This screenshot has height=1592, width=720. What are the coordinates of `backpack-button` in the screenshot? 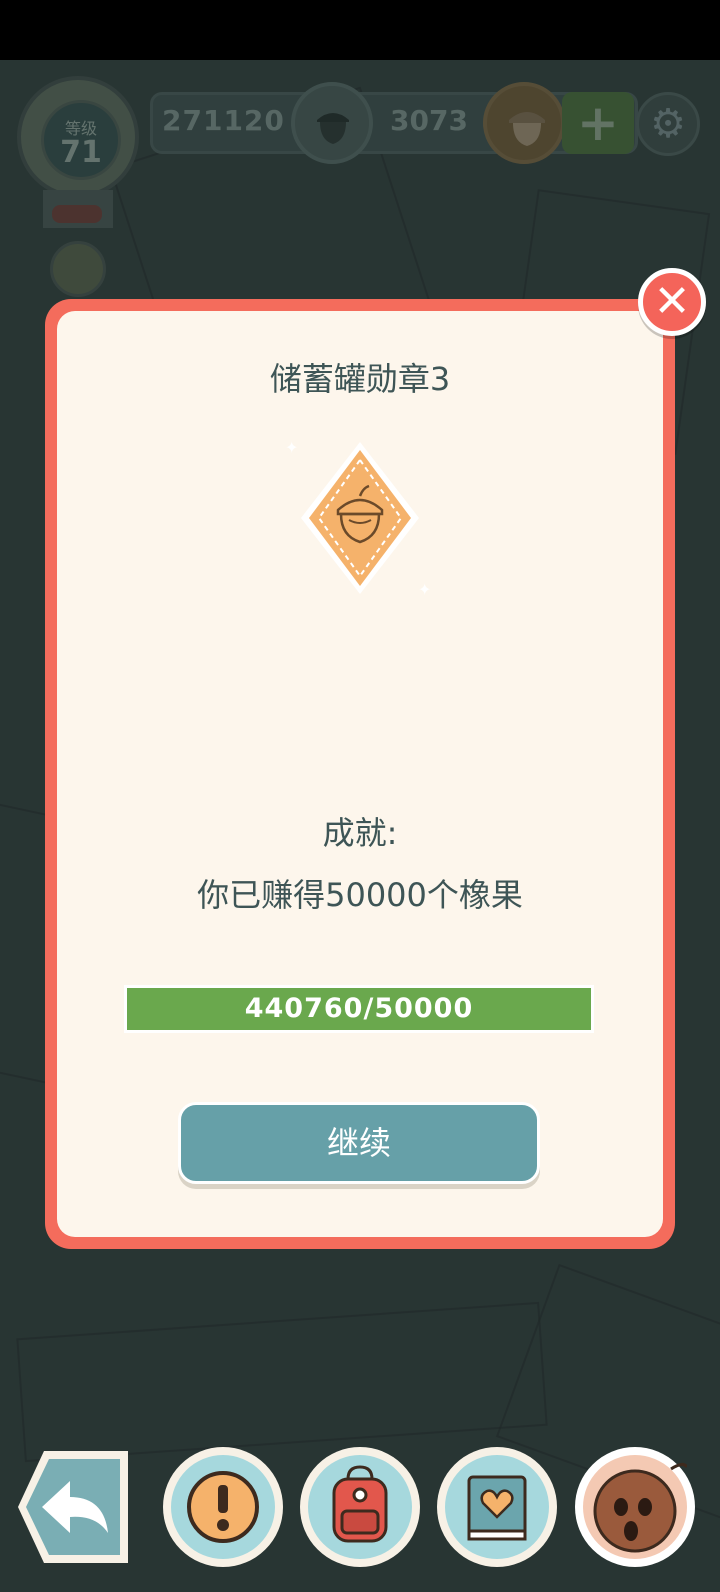 It's located at (360, 1507).